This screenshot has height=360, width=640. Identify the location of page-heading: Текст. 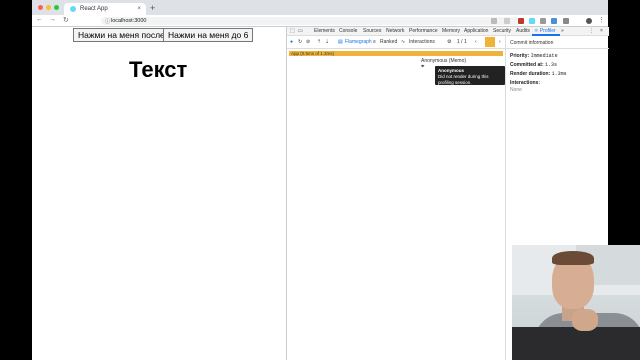
(158, 69).